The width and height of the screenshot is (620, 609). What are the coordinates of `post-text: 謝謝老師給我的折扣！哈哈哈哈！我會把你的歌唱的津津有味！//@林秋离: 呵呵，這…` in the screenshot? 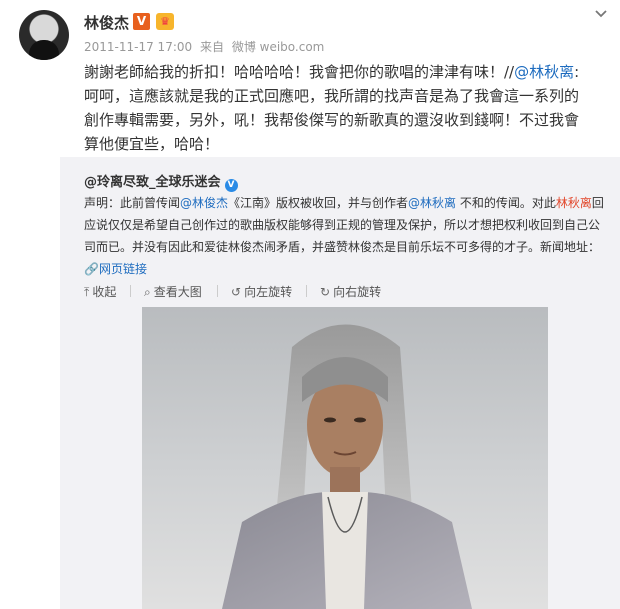 It's located at (334, 108).